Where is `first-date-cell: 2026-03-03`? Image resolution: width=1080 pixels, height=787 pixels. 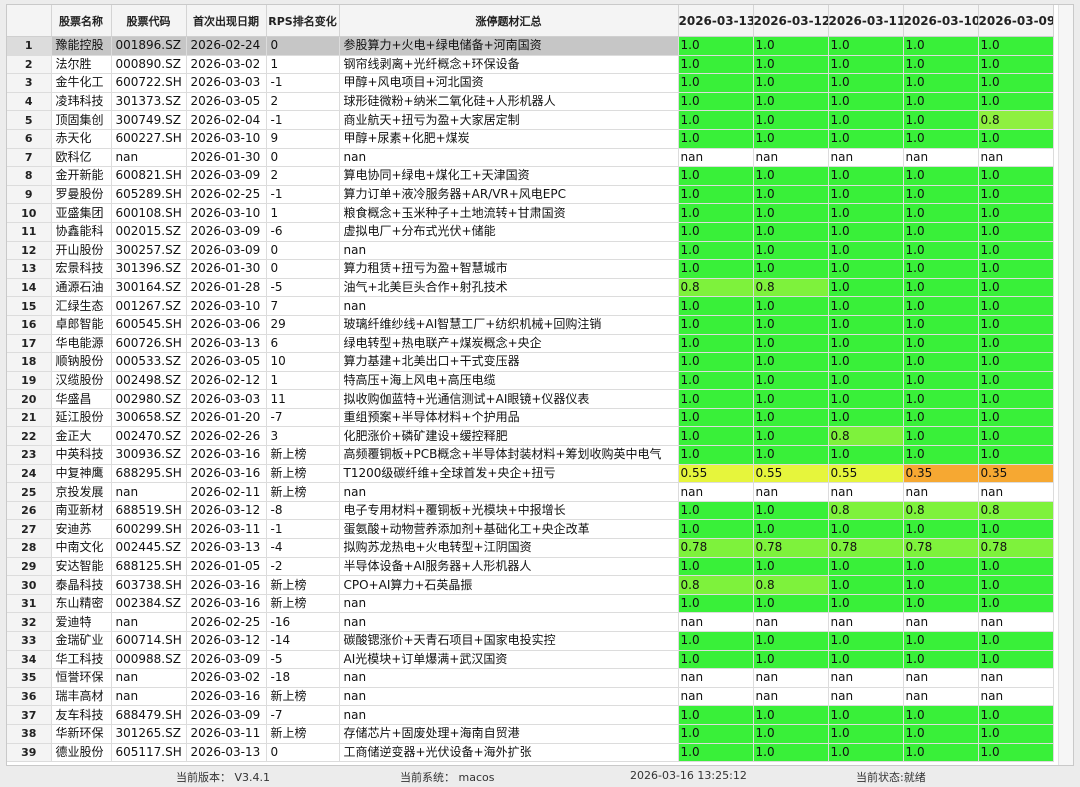 first-date-cell: 2026-03-03 is located at coordinates (226, 399).